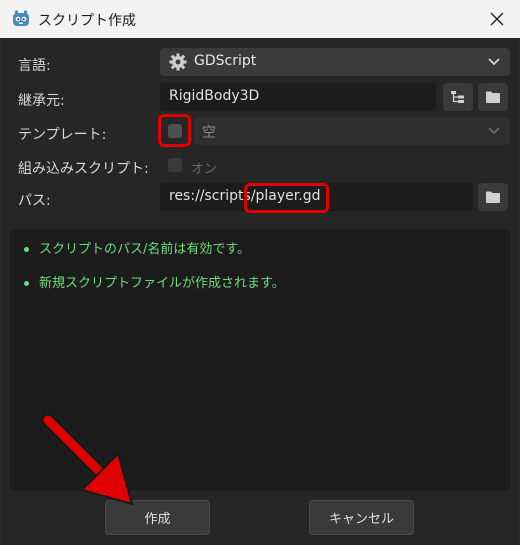  What do you see at coordinates (62, 135) in the screenshot?
I see `template-label: テンプレート:` at bounding box center [62, 135].